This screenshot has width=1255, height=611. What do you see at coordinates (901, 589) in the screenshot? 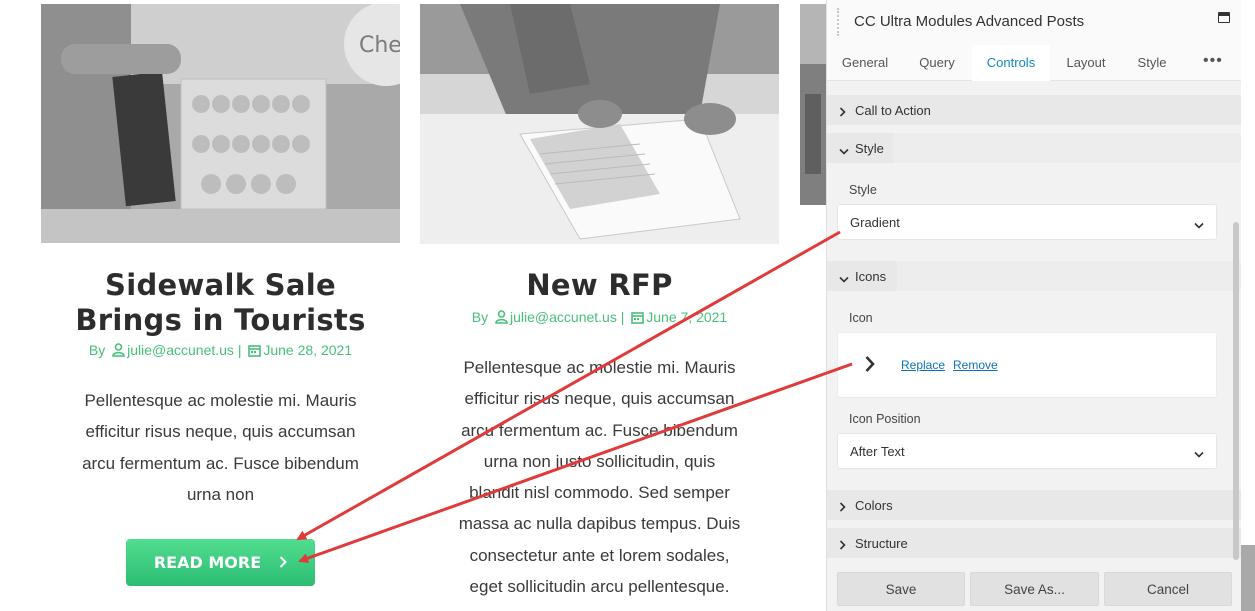
I see `save-button: Save` at bounding box center [901, 589].